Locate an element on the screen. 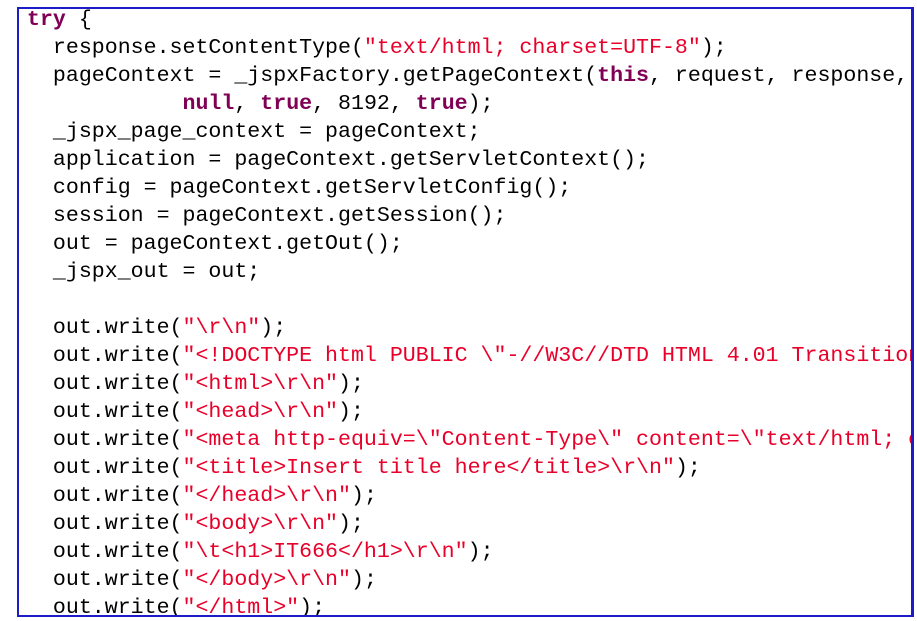 The image size is (917, 621). code-token: config = pageContext.getServletConfig(); is located at coordinates (299, 188).